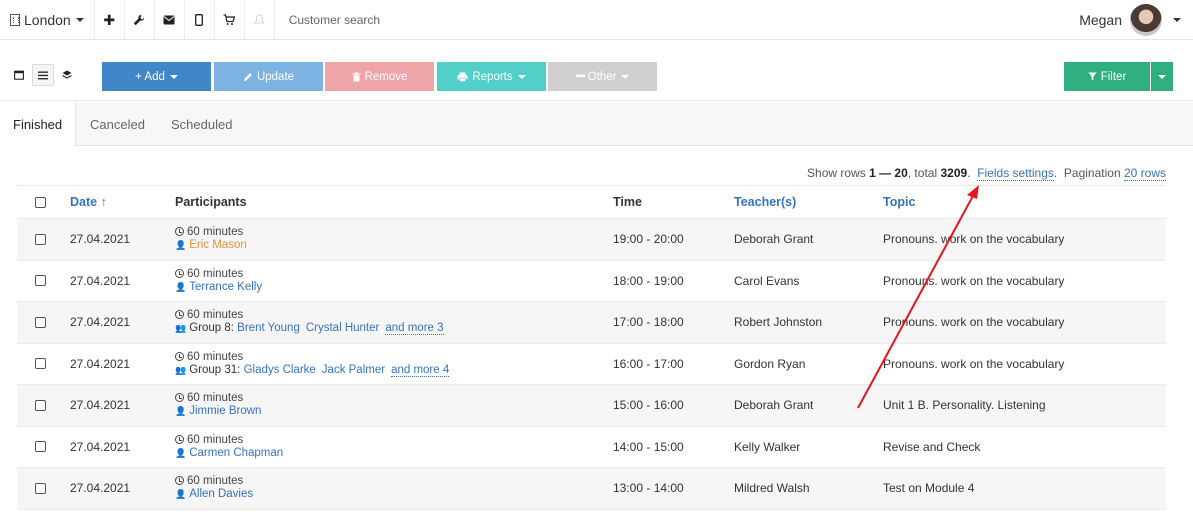 Image resolution: width=1193 pixels, height=520 pixels. I want to click on customer-search-input: Customer search, so click(334, 20).